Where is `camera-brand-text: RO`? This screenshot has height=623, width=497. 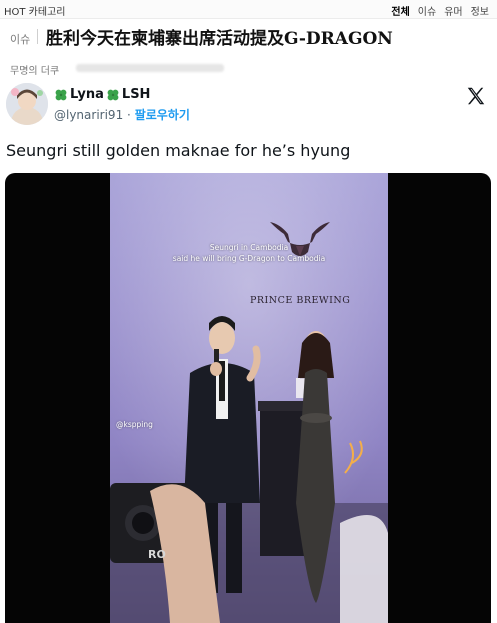
camera-brand-text: RO is located at coordinates (157, 554).